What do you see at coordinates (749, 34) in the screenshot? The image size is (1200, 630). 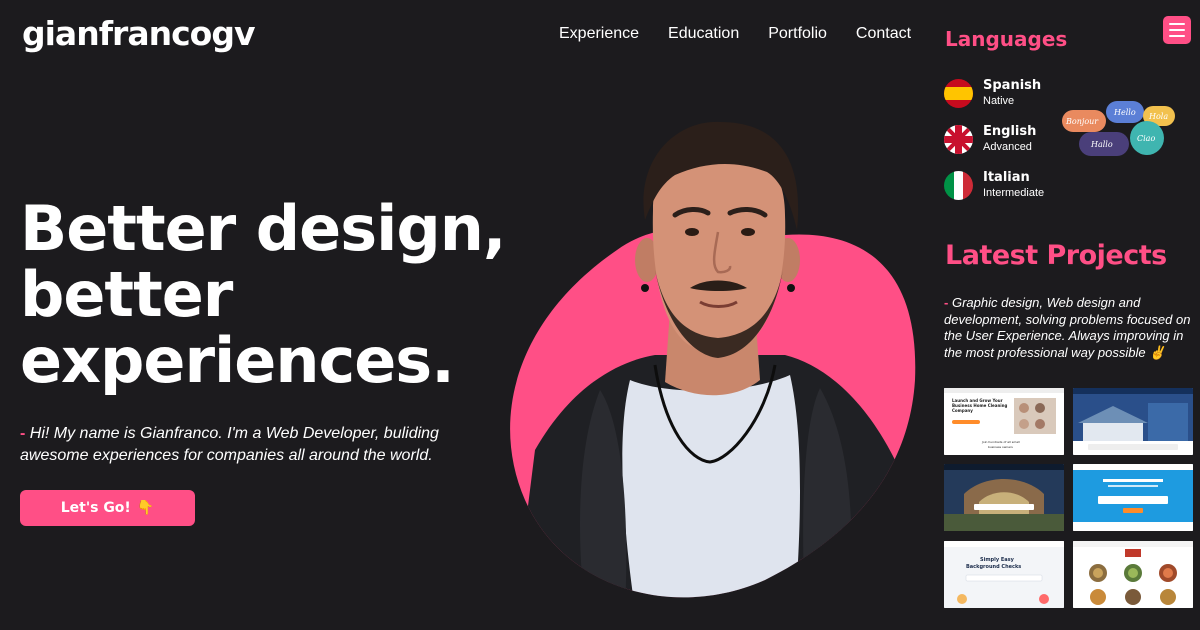 I see `main-nav: Experience Education Portfolio Contact` at bounding box center [749, 34].